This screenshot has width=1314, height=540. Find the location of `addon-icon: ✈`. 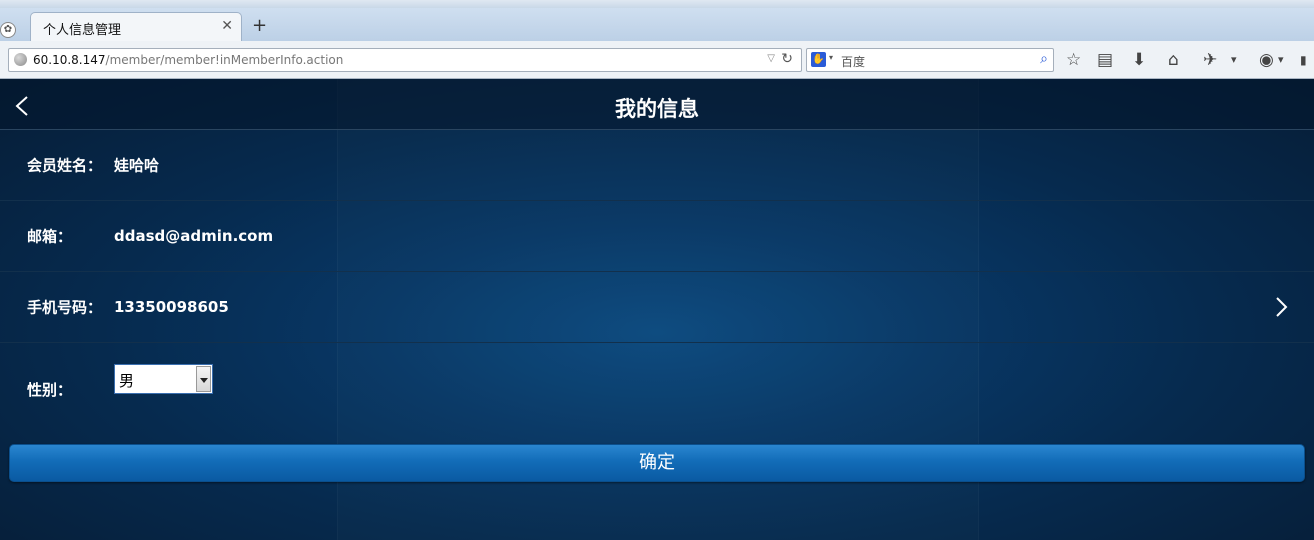

addon-icon: ✈ is located at coordinates (1210, 60).